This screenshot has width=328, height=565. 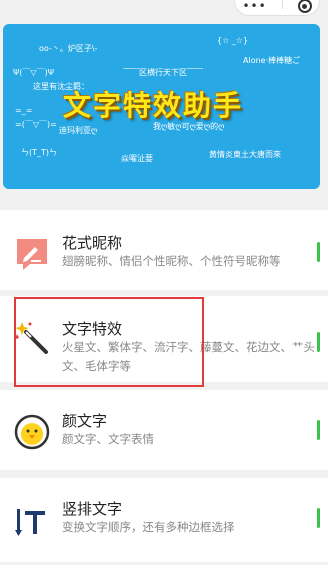 What do you see at coordinates (304, 6) in the screenshot?
I see `close-mini-program-icon` at bounding box center [304, 6].